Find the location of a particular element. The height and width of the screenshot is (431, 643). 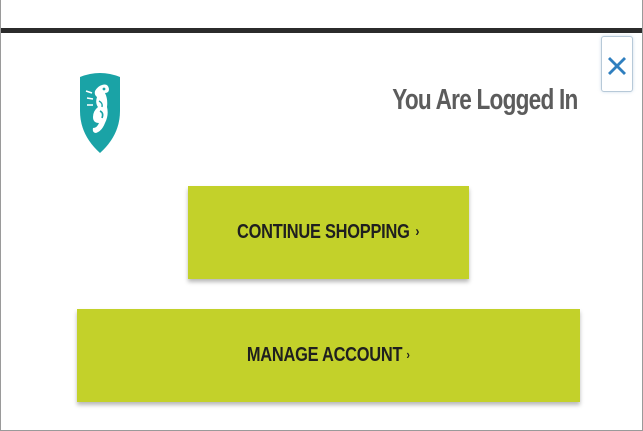

top-divider-bar is located at coordinates (321, 30).